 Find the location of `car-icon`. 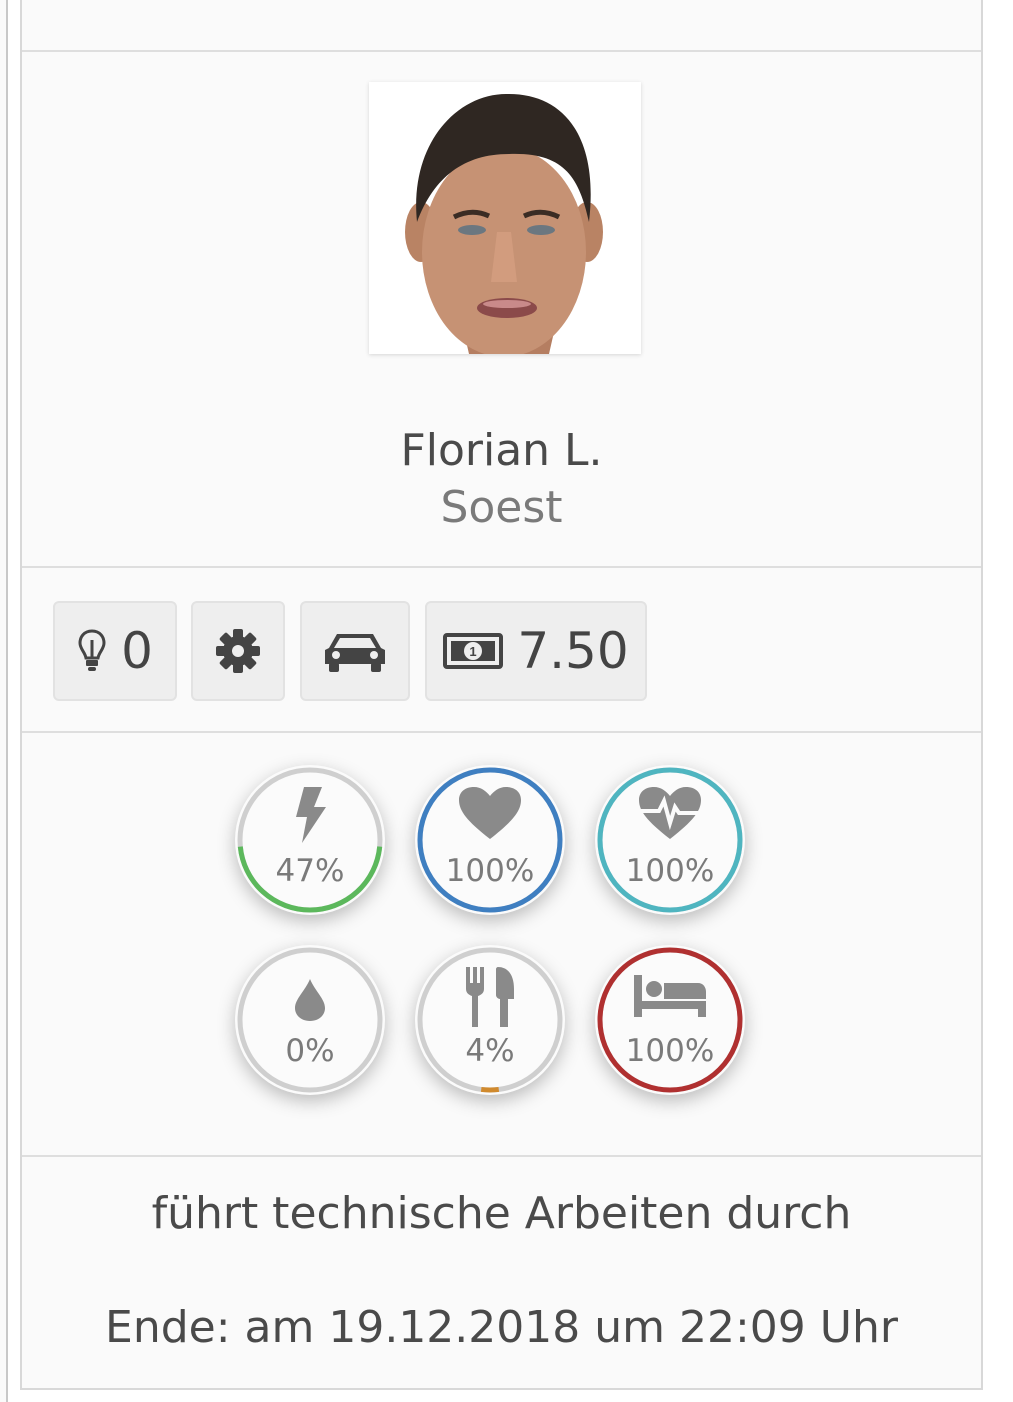

car-icon is located at coordinates (355, 651).